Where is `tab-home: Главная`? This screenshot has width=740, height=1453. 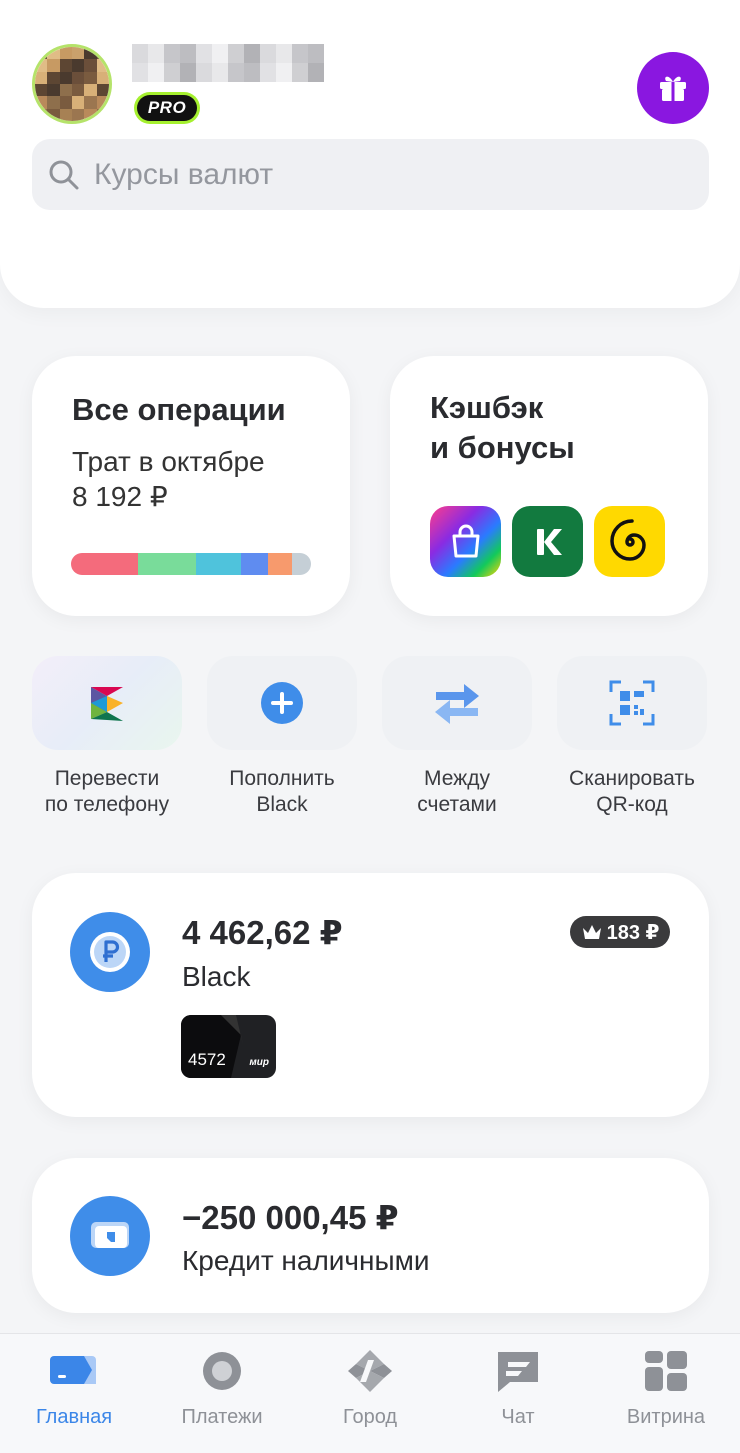
tab-home: Главная is located at coordinates (74, 1393).